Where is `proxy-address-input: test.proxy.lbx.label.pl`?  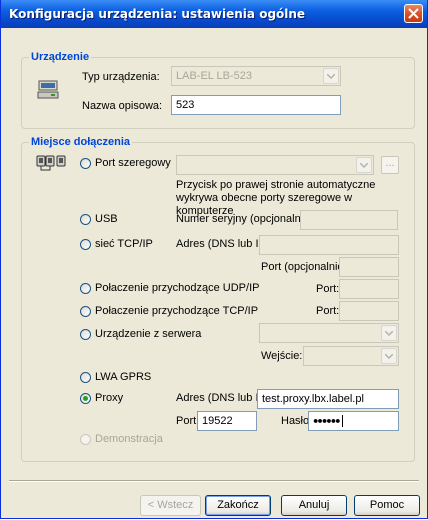 proxy-address-input: test.proxy.lbx.label.pl is located at coordinates (328, 399).